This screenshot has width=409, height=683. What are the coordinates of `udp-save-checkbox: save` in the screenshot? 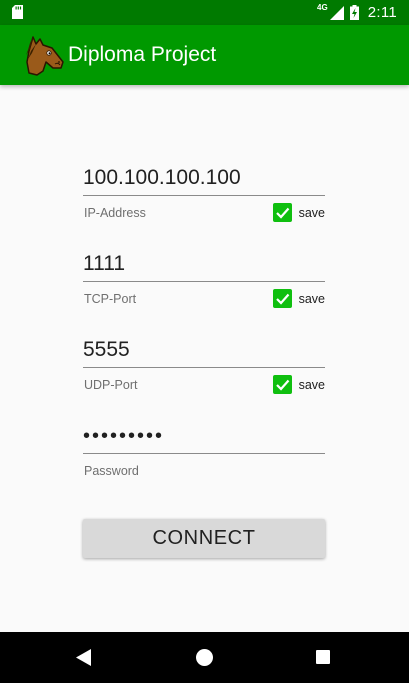 It's located at (298, 384).